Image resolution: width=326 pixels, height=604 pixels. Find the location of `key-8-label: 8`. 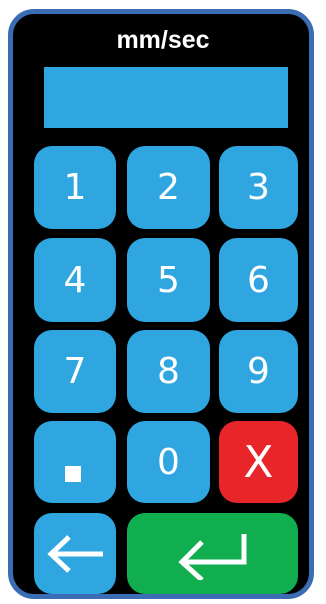

key-8-label: 8 is located at coordinates (168, 371).